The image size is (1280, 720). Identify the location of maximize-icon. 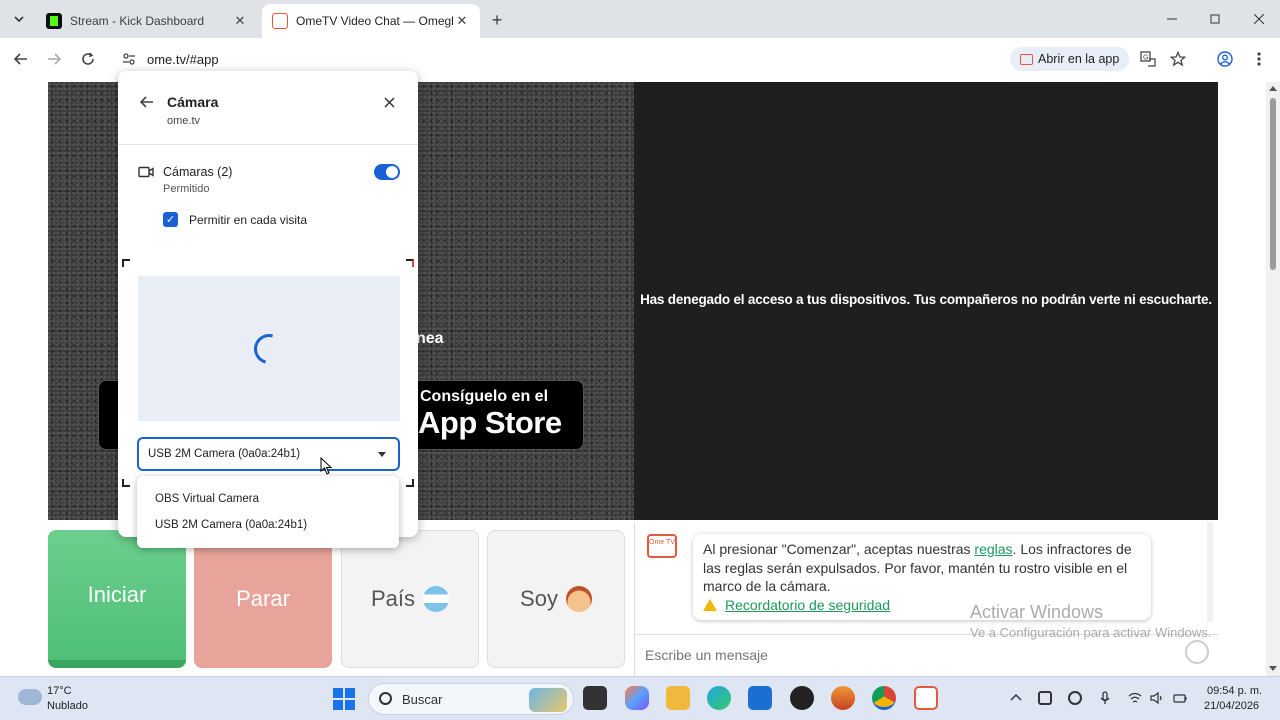
(1215, 19).